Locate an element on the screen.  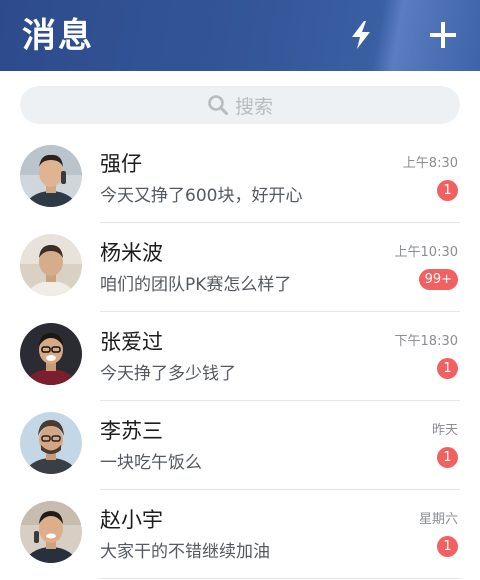
unread-badge: 99+ is located at coordinates (438, 279).